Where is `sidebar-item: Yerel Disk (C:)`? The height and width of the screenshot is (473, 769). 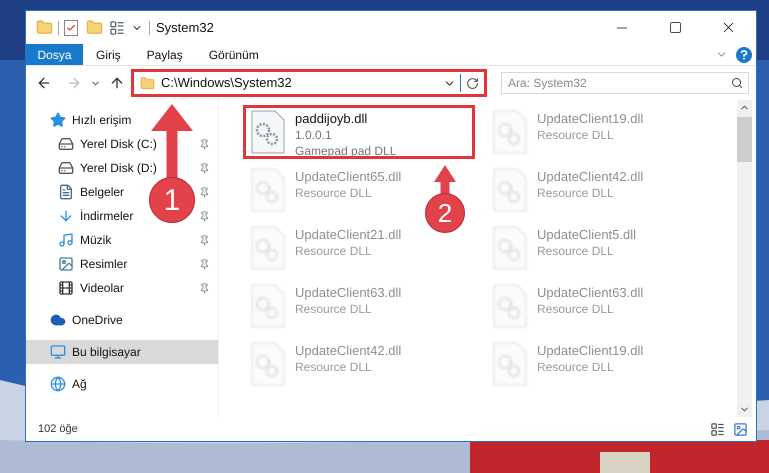
sidebar-item: Yerel Disk (C:) is located at coordinates (91, 144).